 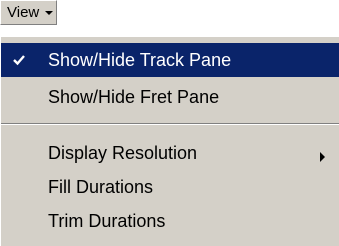 What do you see at coordinates (140, 60) in the screenshot?
I see `menu-item-label: Show/Hide Track Pane` at bounding box center [140, 60].